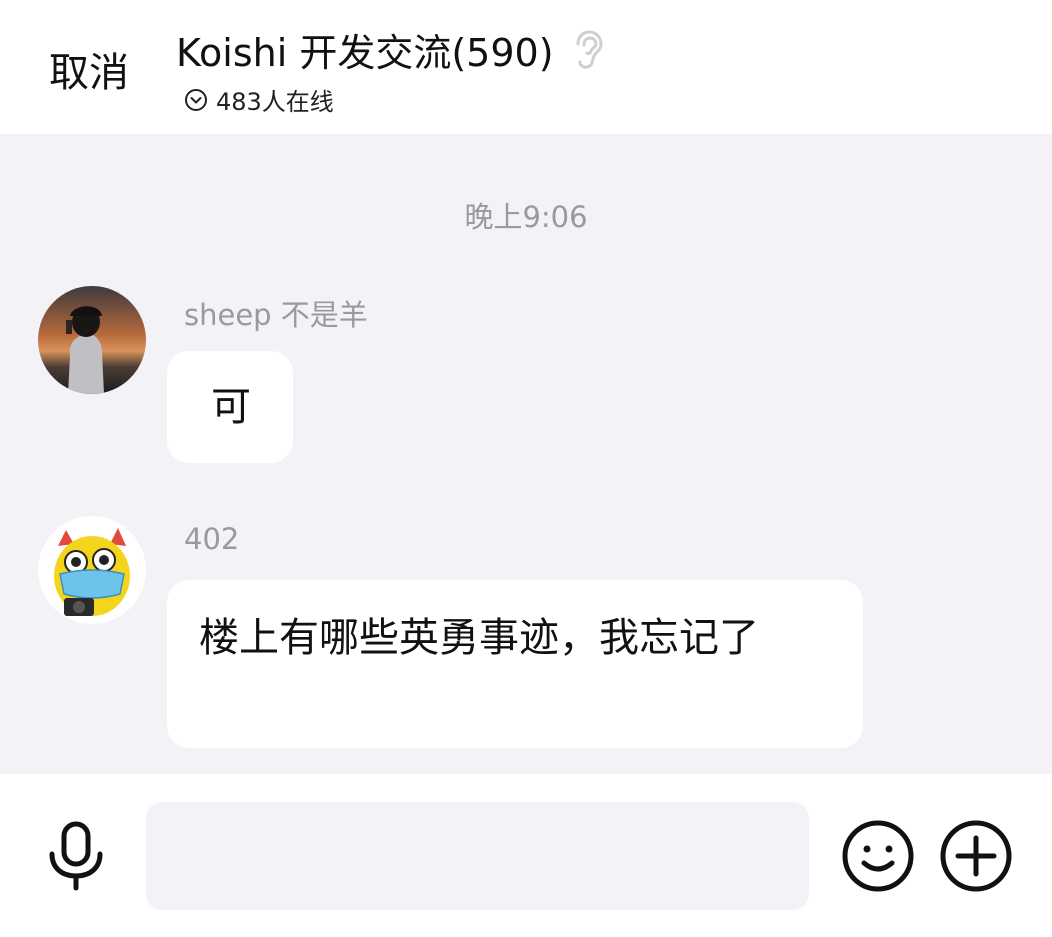  I want to click on message-input, so click(477, 856).